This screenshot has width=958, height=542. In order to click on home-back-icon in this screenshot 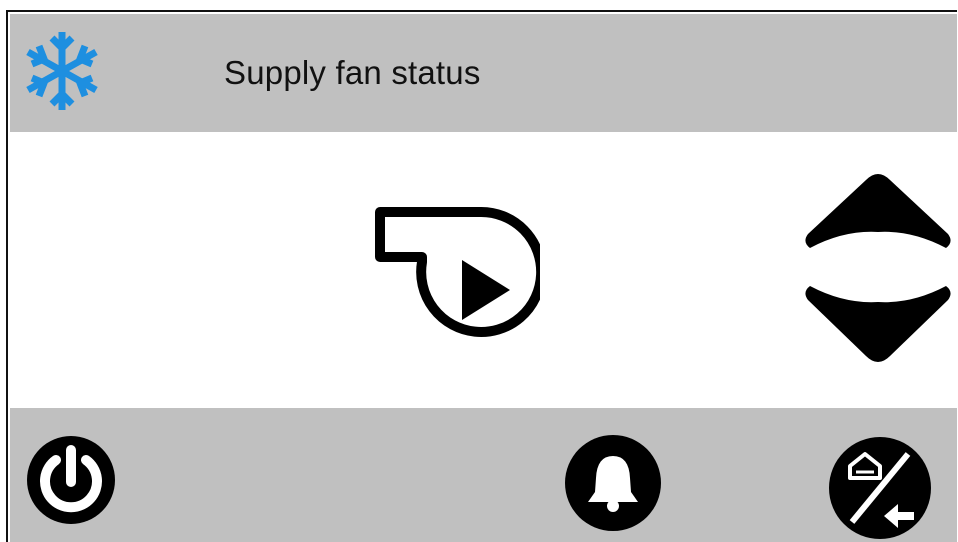, I will do `click(880, 488)`.